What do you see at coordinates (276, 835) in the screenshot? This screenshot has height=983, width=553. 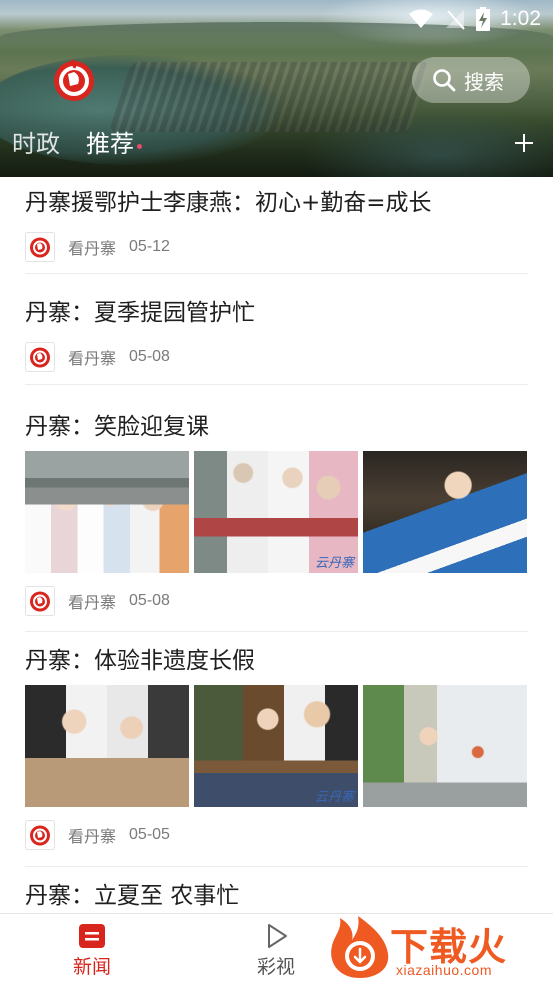 I see `news-meta: 看丹寨 05-05` at bounding box center [276, 835].